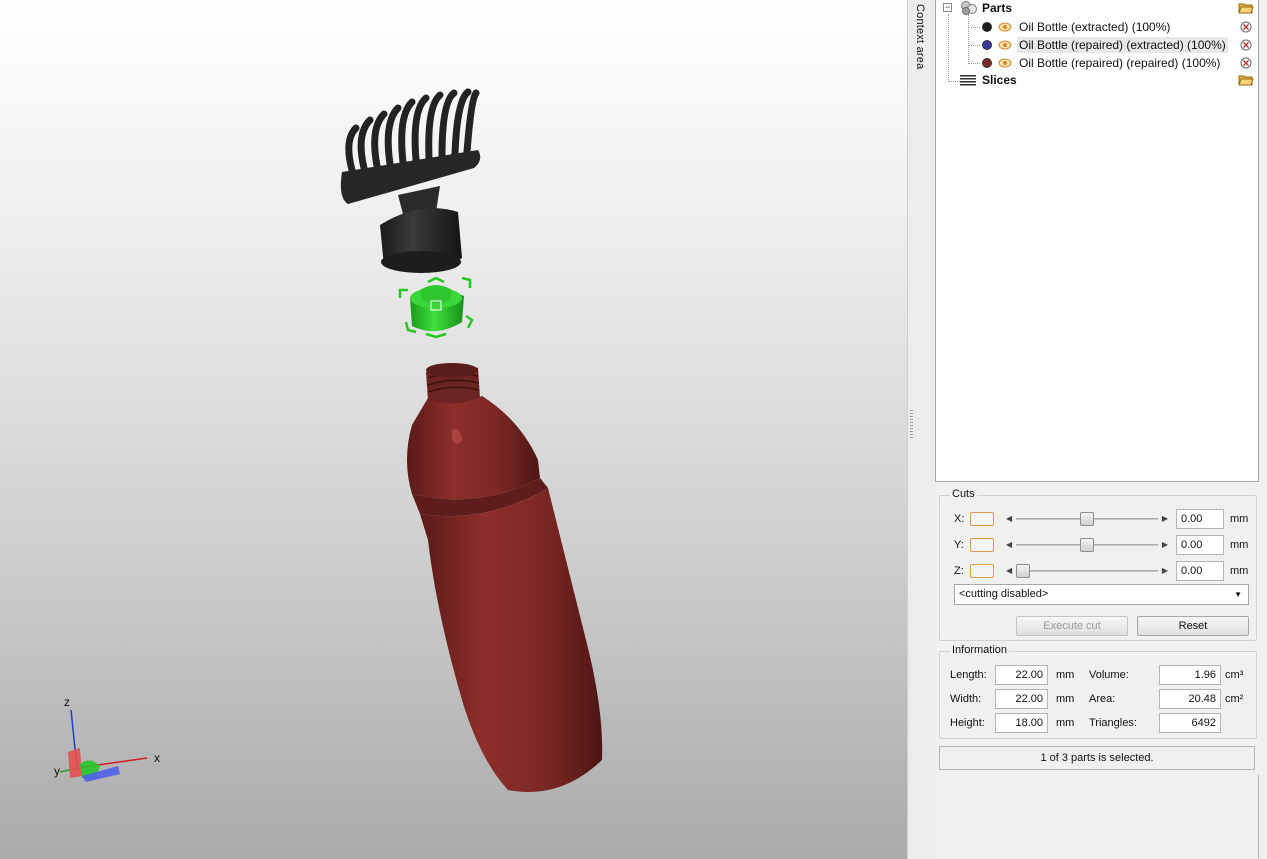 This screenshot has height=859, width=1267. What do you see at coordinates (1097, 81) in the screenshot?
I see `tree-node-slices: Slices` at bounding box center [1097, 81].